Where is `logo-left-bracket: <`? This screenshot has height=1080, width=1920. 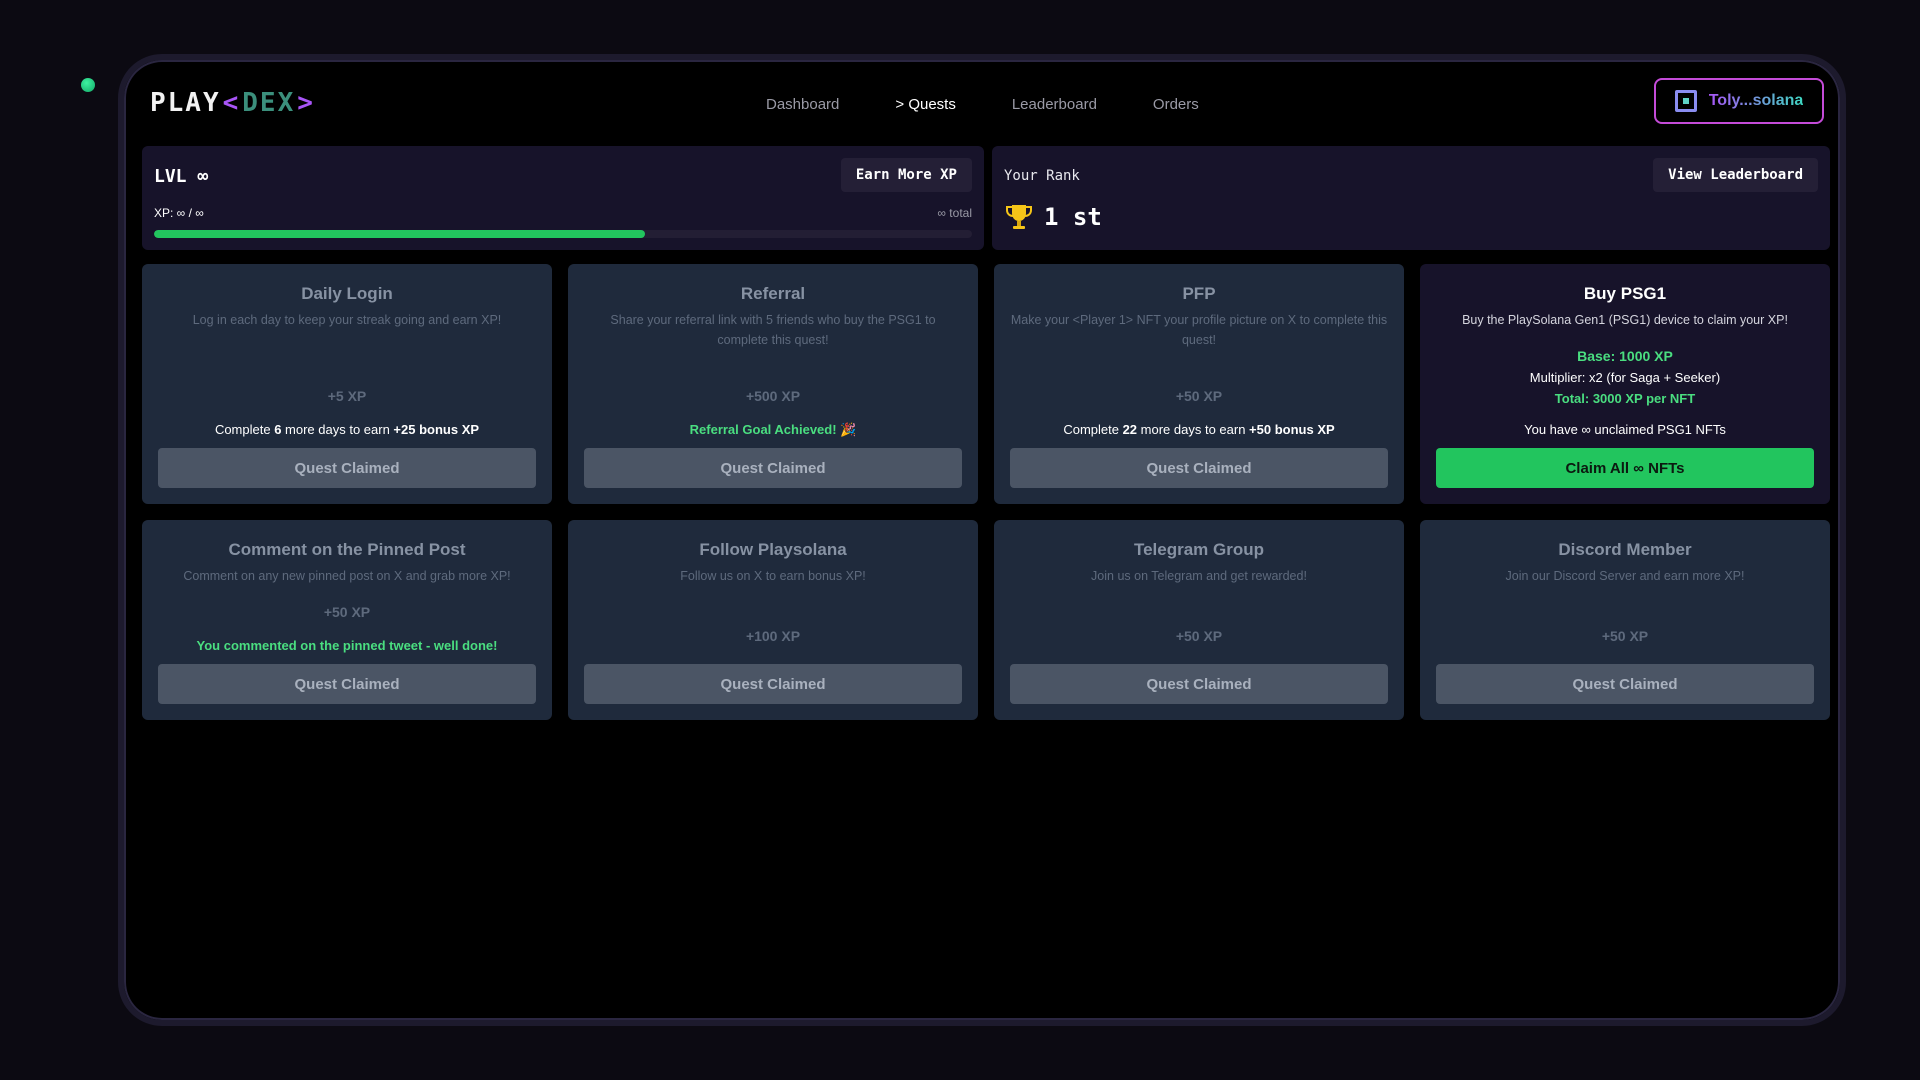 logo-left-bracket: < is located at coordinates (231, 103).